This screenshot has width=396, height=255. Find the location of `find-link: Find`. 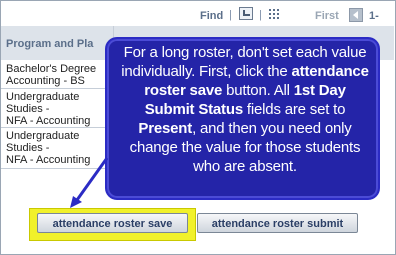

find-link: Find is located at coordinates (211, 16).